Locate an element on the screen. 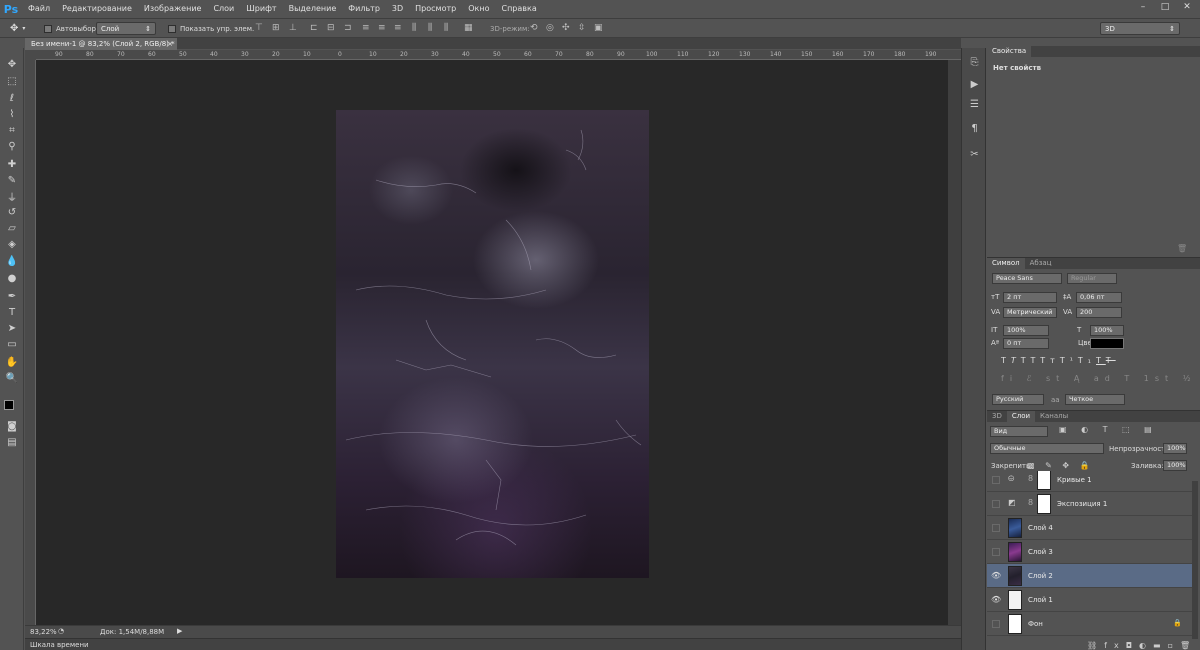  layer-row: Слой 4 is located at coordinates (1089, 528).